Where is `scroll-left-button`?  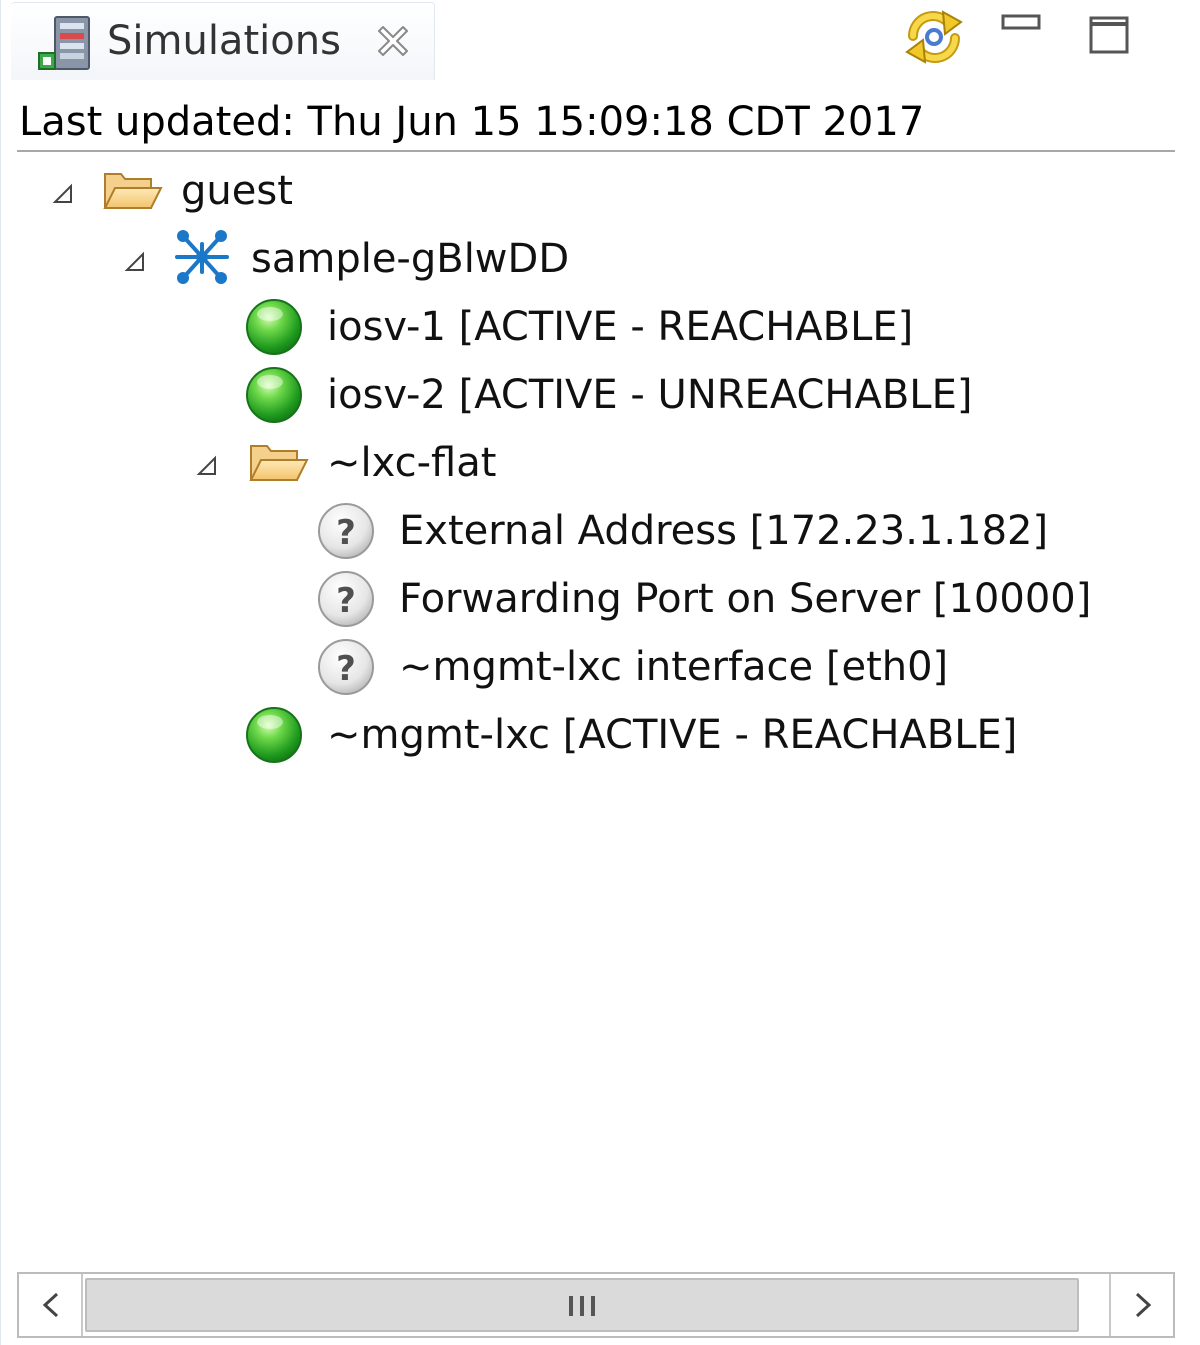 scroll-left-button is located at coordinates (51, 1305).